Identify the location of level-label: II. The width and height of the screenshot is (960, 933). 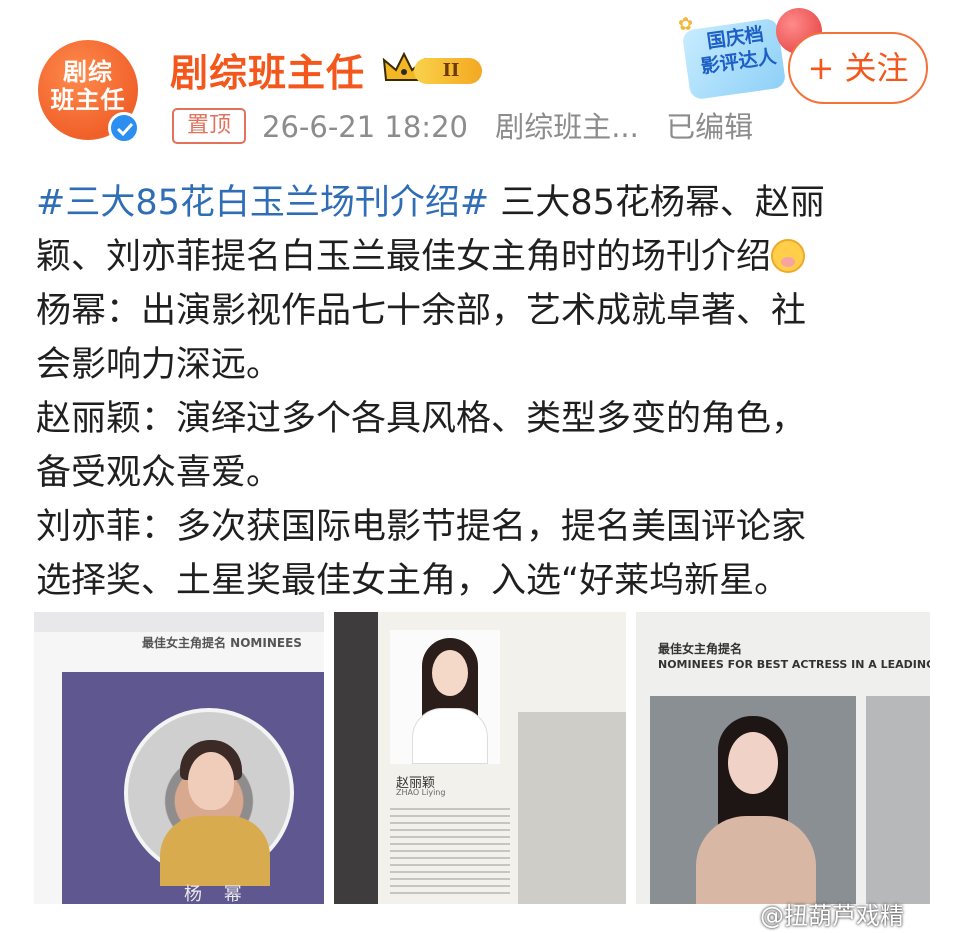
(448, 71).